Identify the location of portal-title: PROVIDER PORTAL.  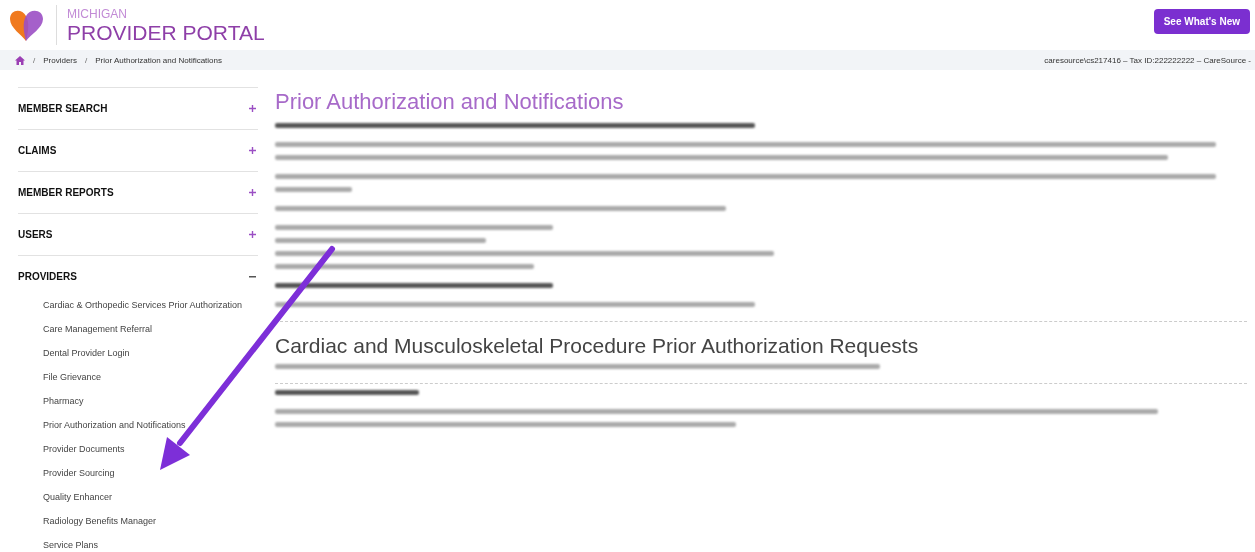
(166, 32).